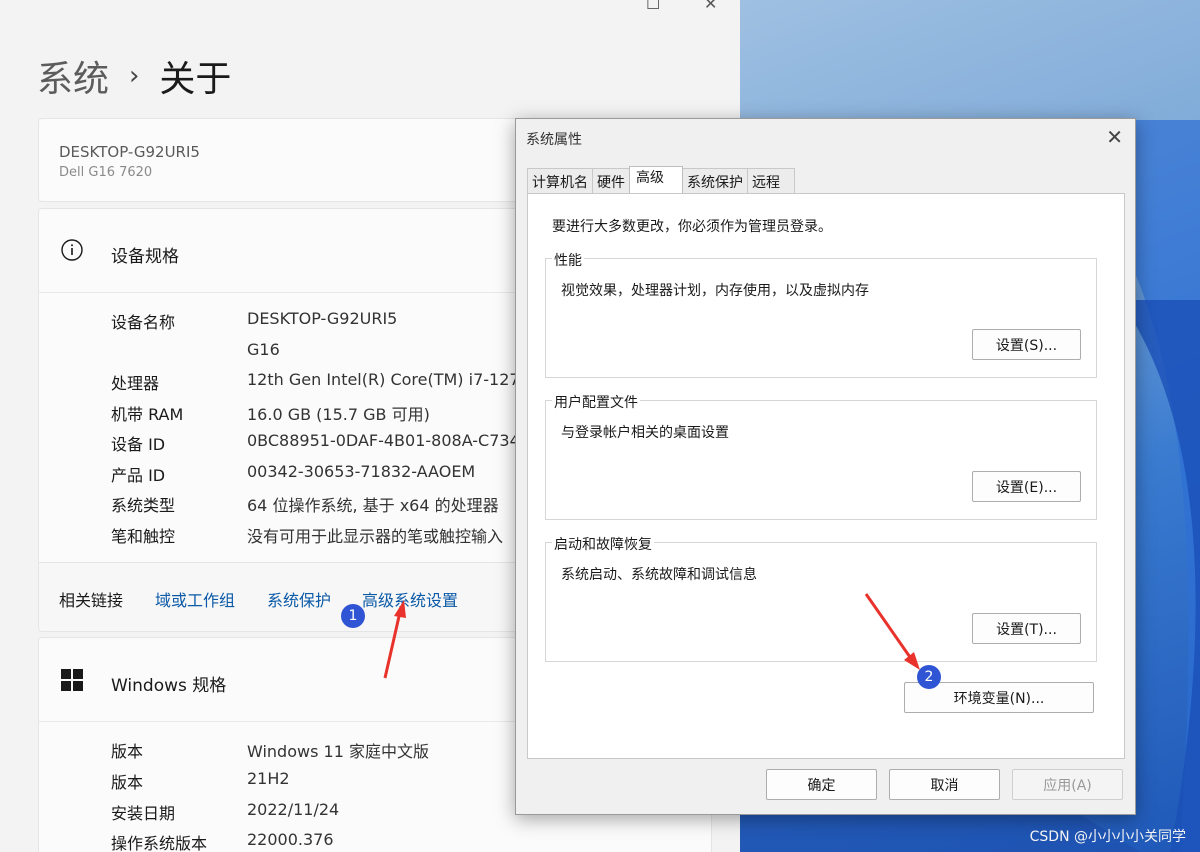 The image size is (1200, 852). I want to click on link-system-protection: 系统保护, so click(299, 599).